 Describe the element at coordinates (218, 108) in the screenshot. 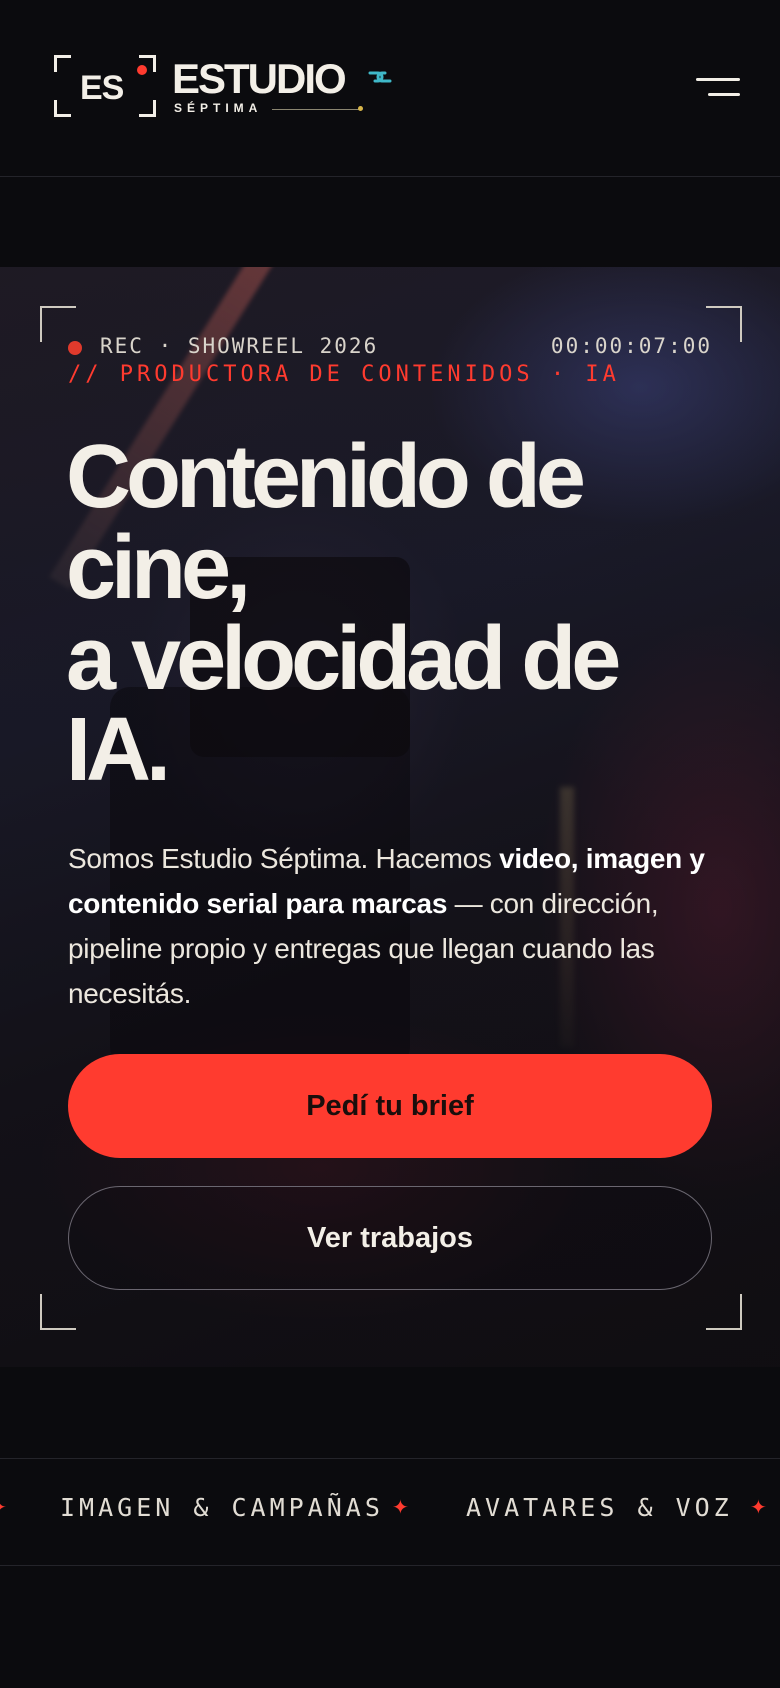

I see `logo-subtitle: SÉPTIMA` at that location.